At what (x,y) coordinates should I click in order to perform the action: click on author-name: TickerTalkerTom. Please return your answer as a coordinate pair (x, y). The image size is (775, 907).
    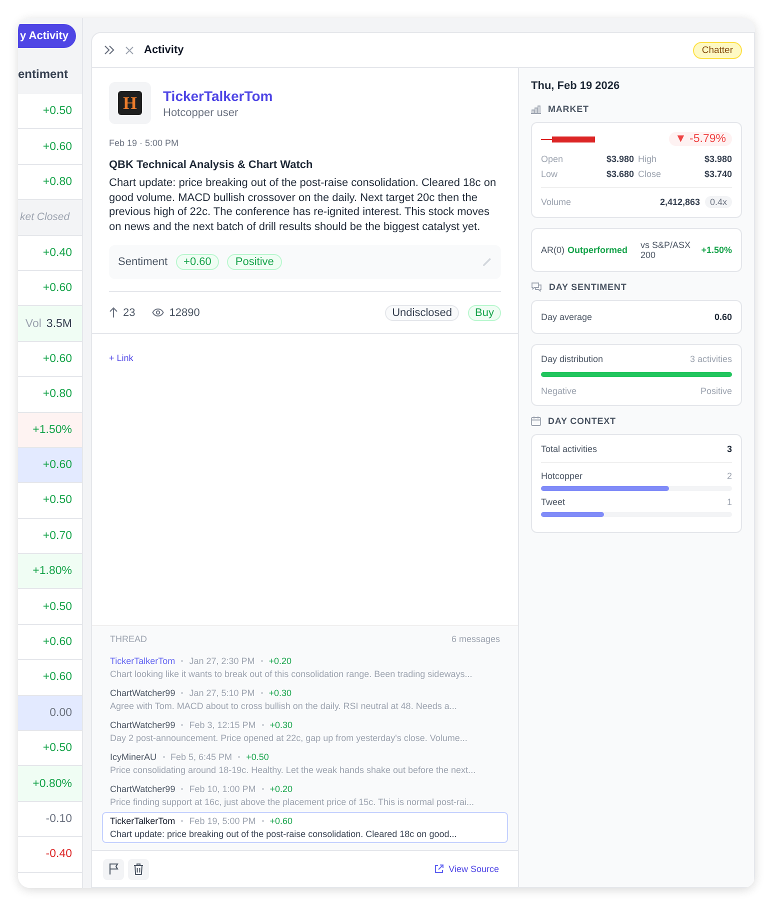
    Looking at the image, I should click on (218, 96).